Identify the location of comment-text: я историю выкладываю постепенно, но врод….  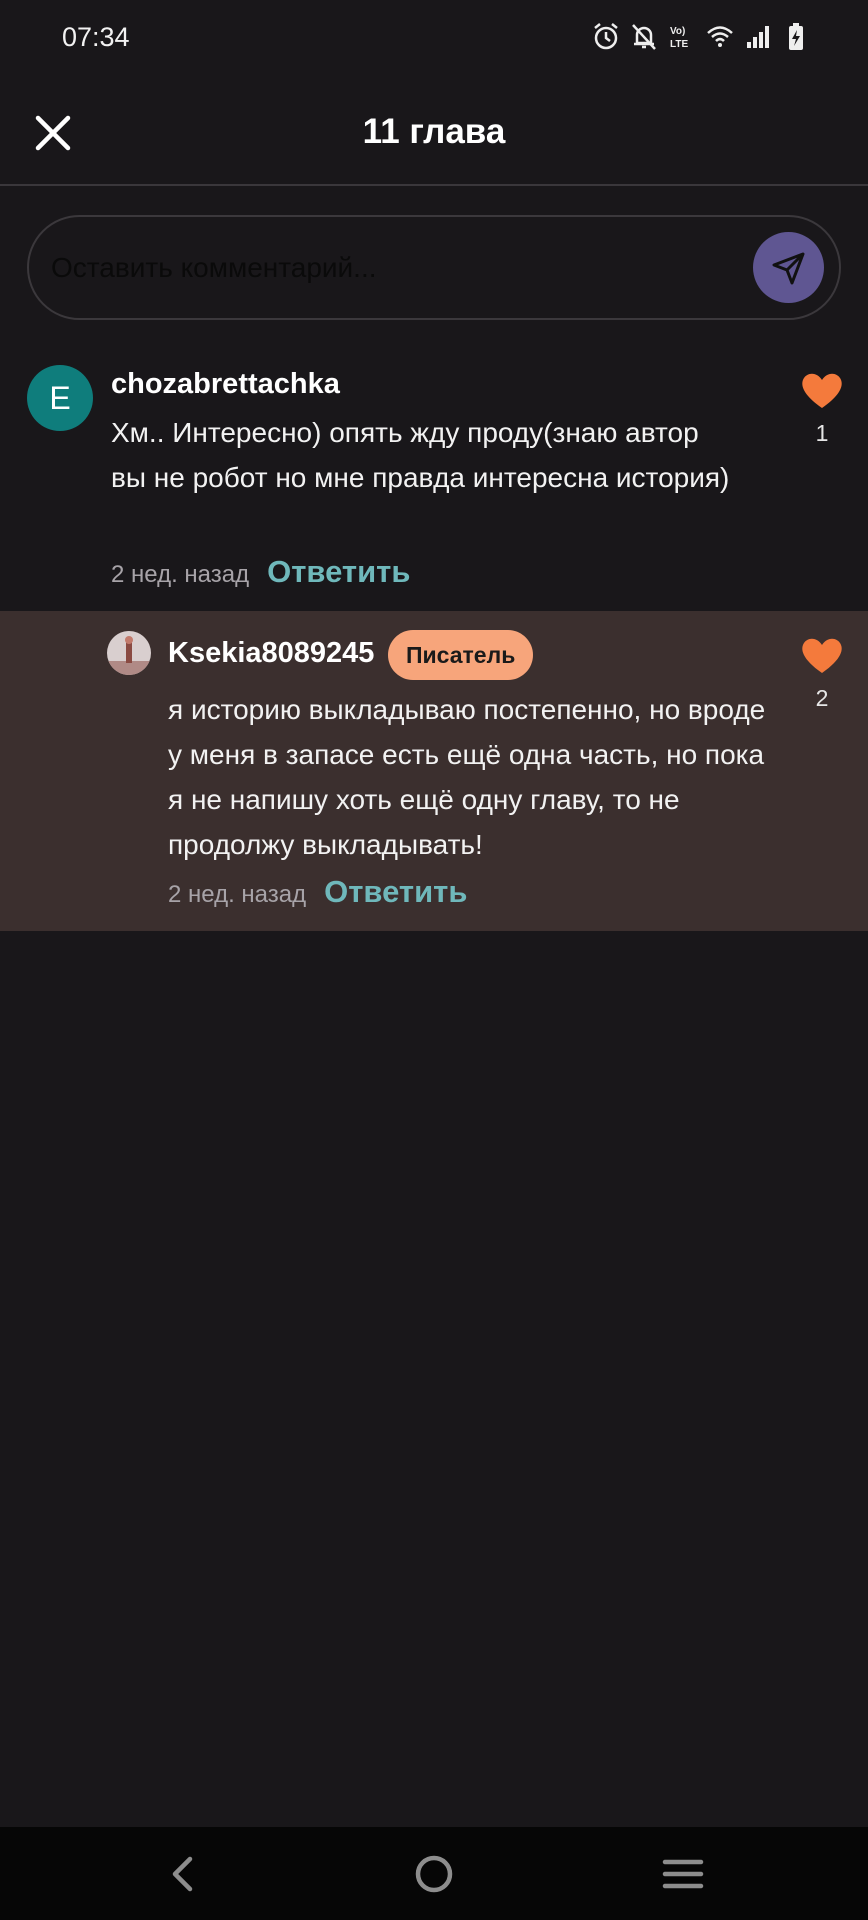
(467, 777).